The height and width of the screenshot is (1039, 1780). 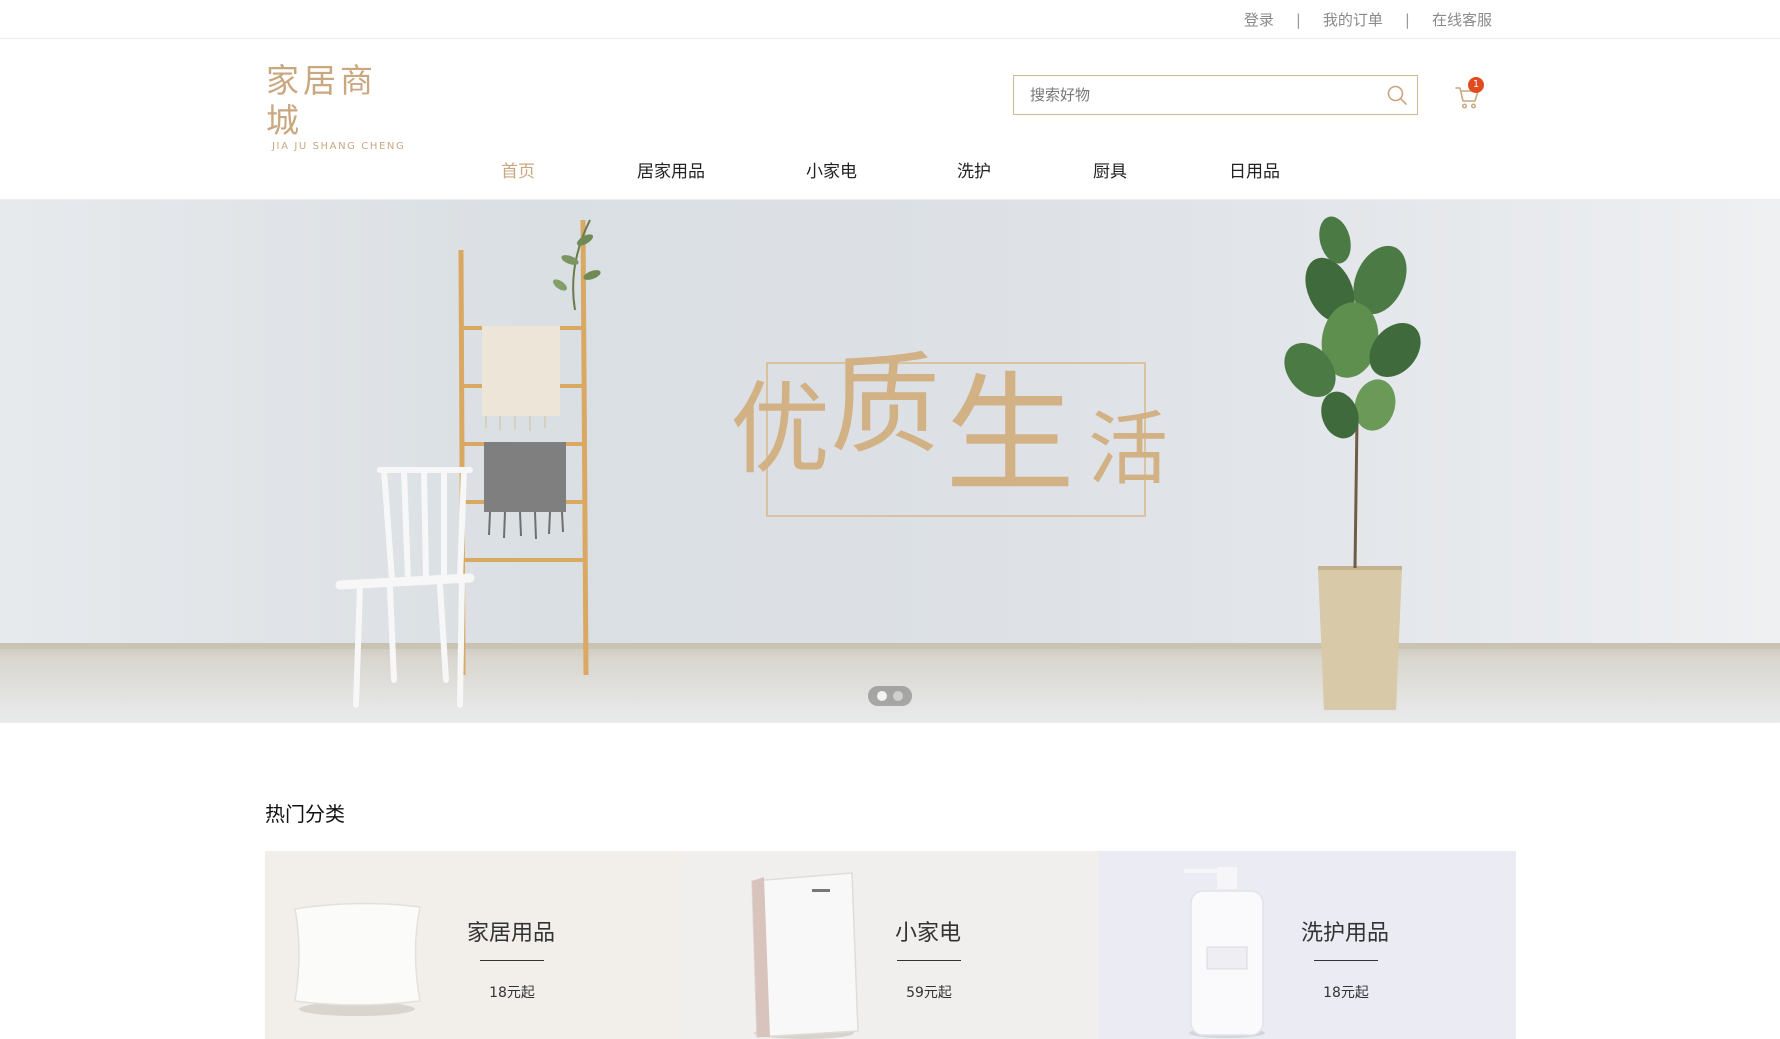 What do you see at coordinates (1010, 435) in the screenshot?
I see `slogan-char: 生` at bounding box center [1010, 435].